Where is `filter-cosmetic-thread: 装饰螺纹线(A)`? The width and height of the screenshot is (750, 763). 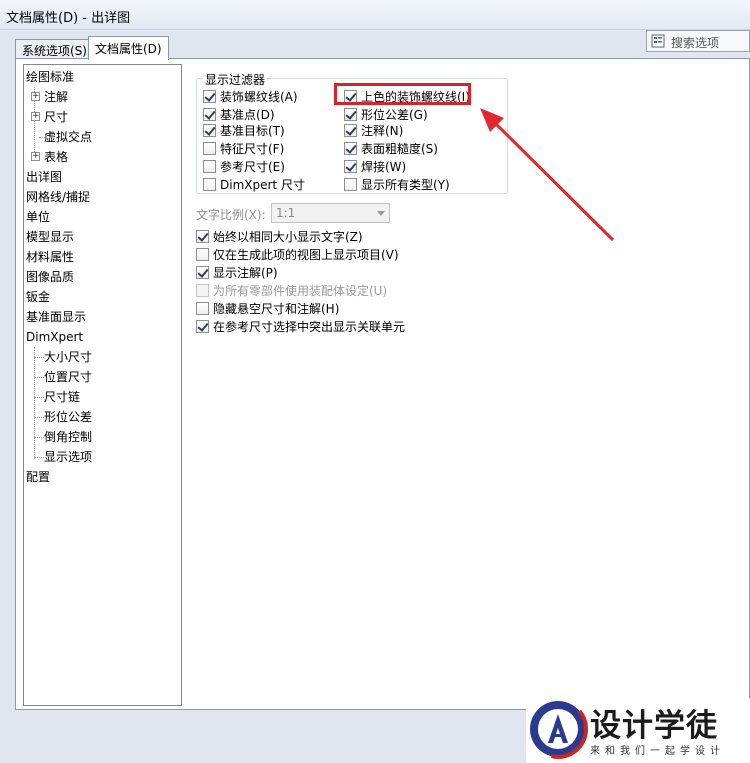 filter-cosmetic-thread: 装饰螺纹线(A) is located at coordinates (250, 96).